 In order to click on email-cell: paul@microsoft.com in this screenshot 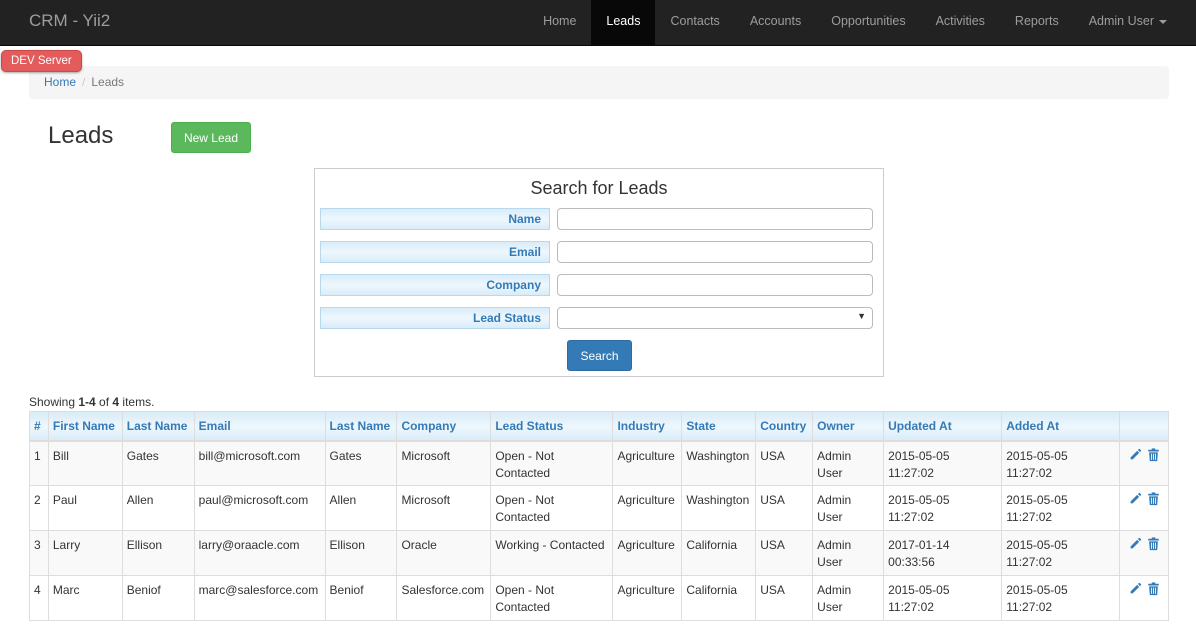, I will do `click(259, 508)`.